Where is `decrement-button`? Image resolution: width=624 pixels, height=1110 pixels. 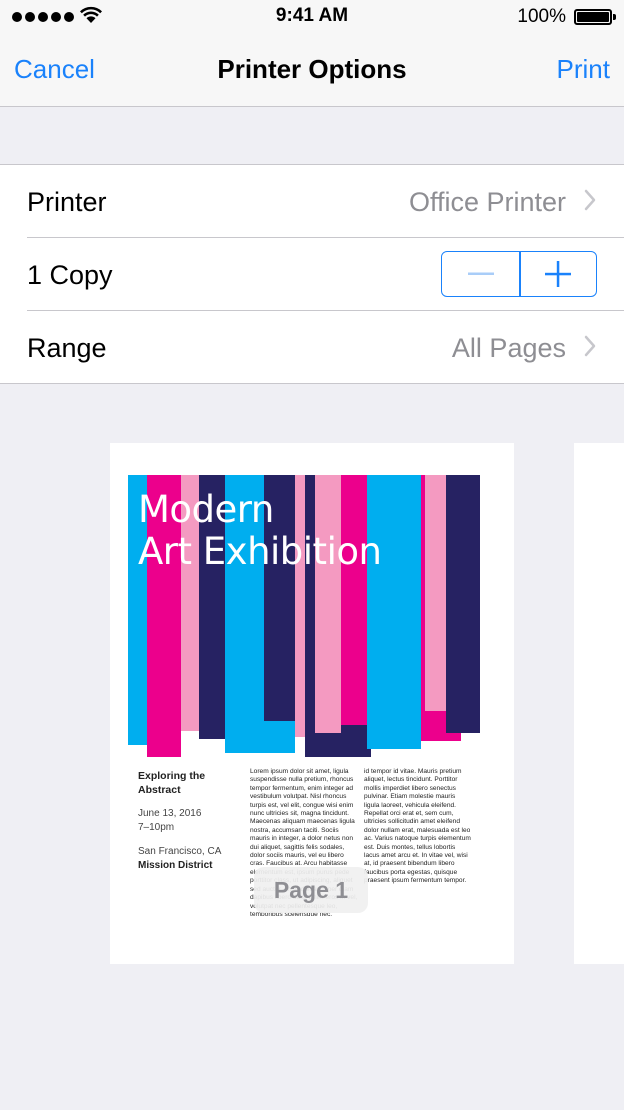
decrement-button is located at coordinates (480, 273).